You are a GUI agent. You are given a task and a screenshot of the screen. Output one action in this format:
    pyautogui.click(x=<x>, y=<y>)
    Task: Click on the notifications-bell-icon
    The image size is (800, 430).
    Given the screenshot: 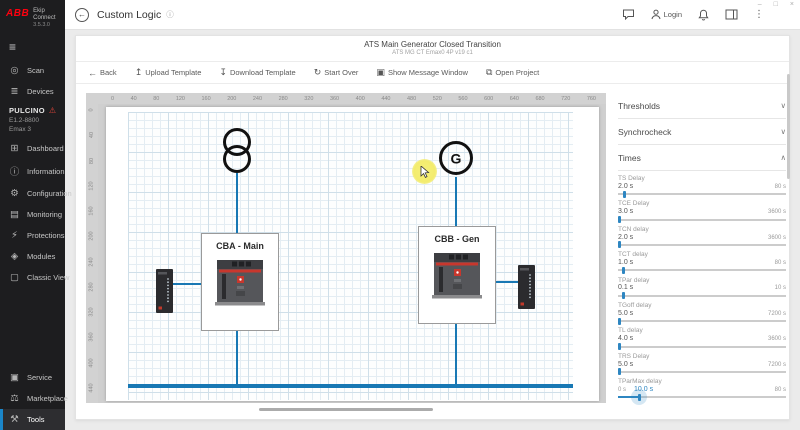 What is the action you would take?
    pyautogui.click(x=703, y=15)
    